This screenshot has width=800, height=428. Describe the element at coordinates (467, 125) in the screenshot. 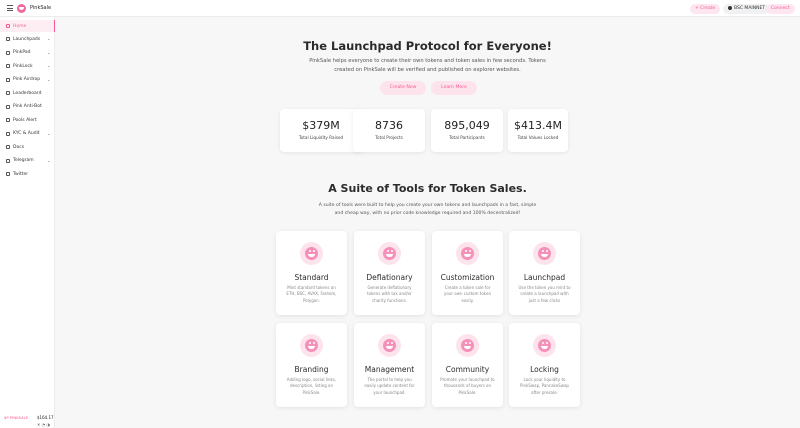

I see `stat-value: 895,049` at that location.